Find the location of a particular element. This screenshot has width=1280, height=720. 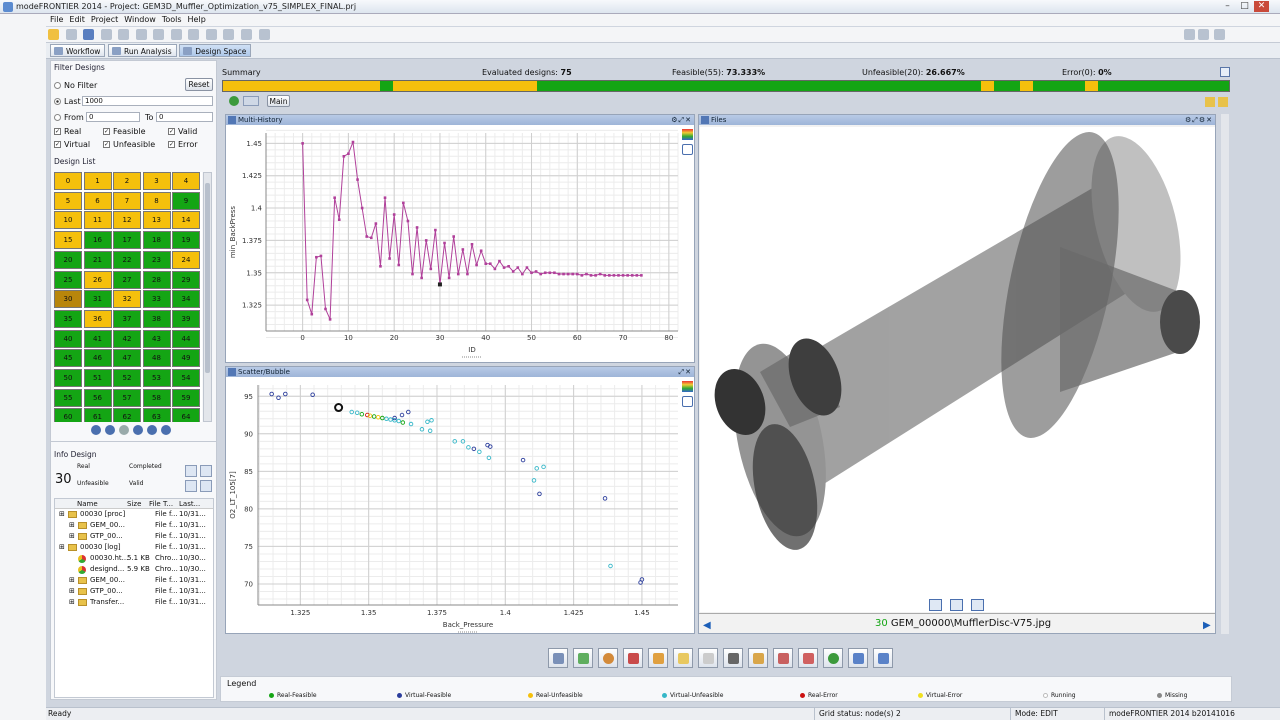

design-cell: 19 is located at coordinates (186, 240).